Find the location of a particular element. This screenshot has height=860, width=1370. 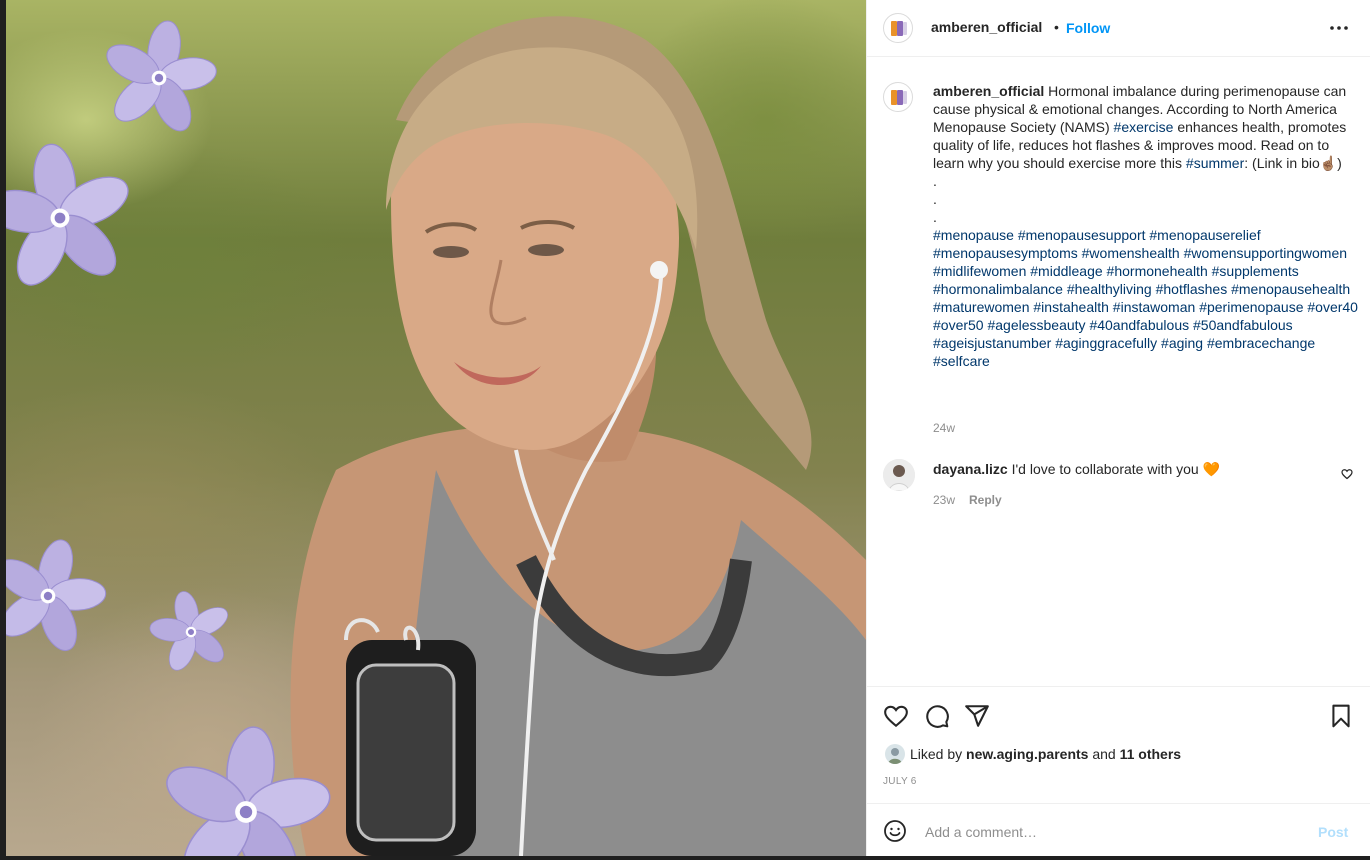

comment-author: dayana.lizc is located at coordinates (970, 469).